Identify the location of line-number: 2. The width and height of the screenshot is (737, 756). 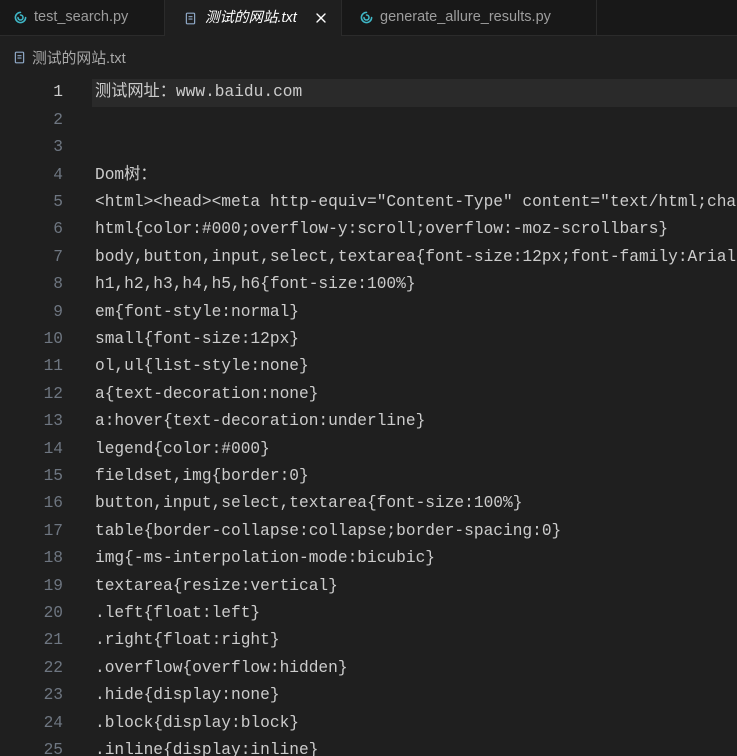
(58, 119).